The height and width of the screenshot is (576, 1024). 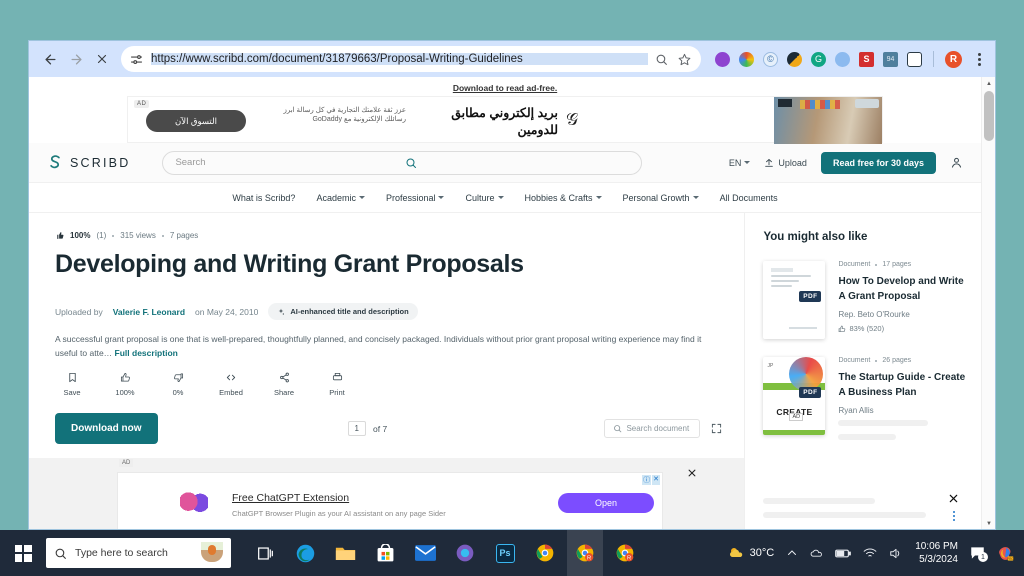 What do you see at coordinates (79, 311) in the screenshot?
I see `uploaded-prefix: Uploaded by` at bounding box center [79, 311].